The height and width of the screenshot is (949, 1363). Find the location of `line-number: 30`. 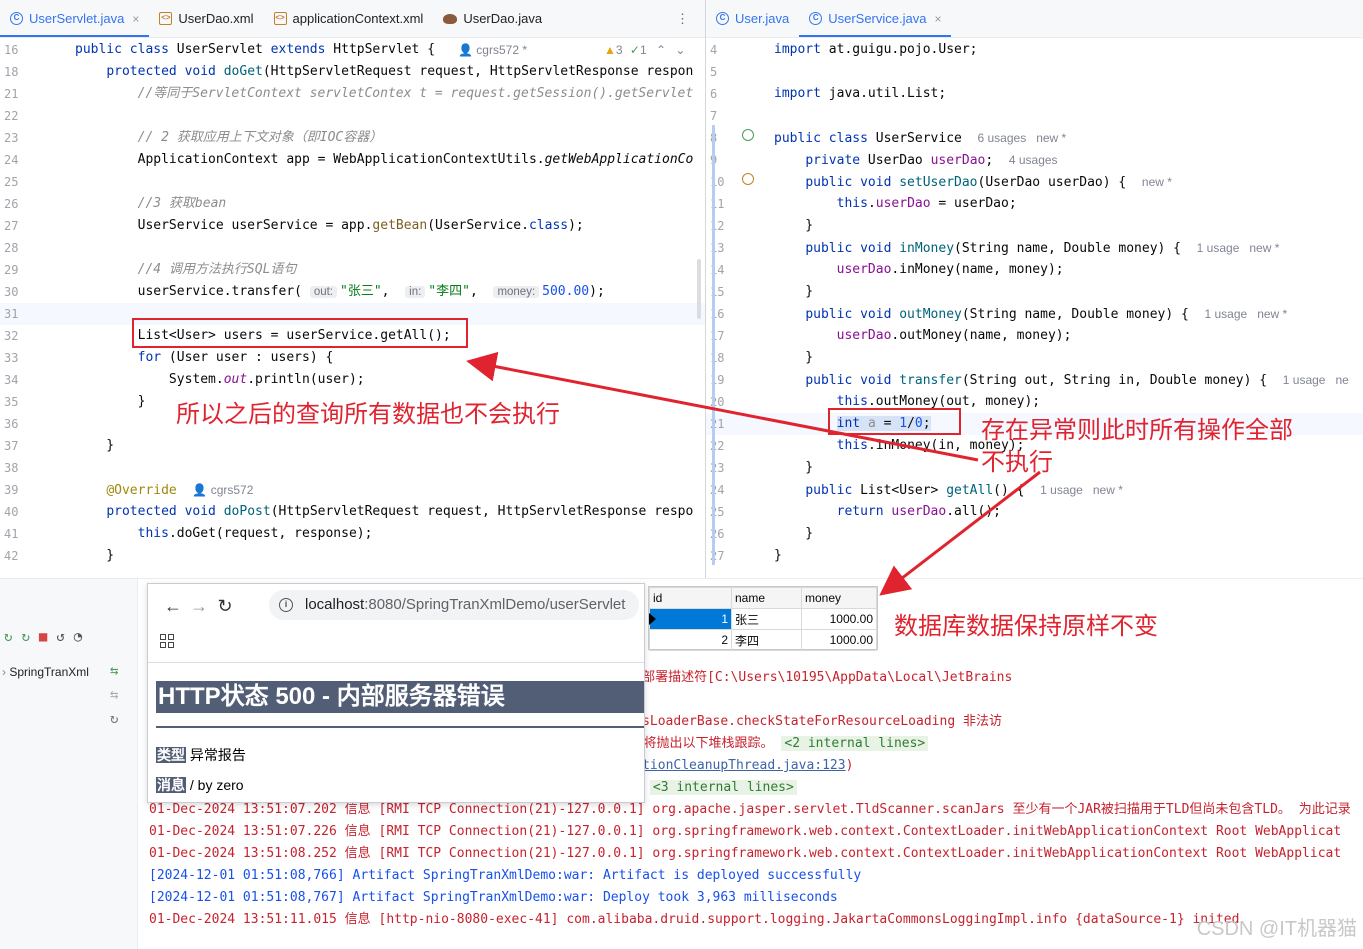

line-number: 30 is located at coordinates (11, 292).